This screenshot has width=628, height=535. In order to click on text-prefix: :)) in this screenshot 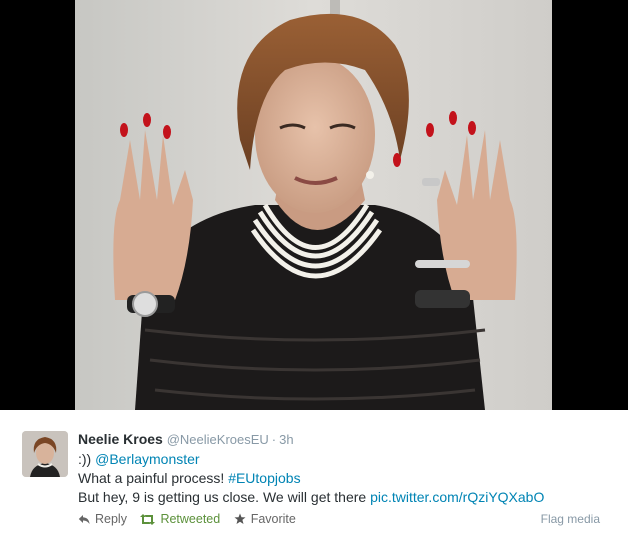, I will do `click(87, 459)`.